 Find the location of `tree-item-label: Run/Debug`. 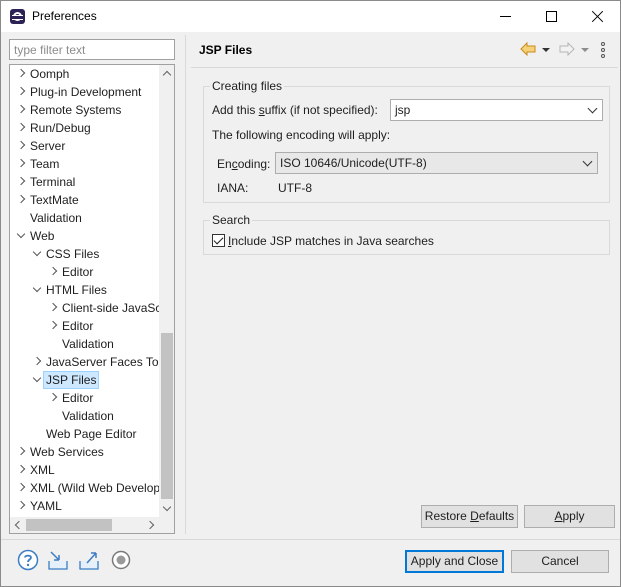

tree-item-label: Run/Debug is located at coordinates (60, 128).